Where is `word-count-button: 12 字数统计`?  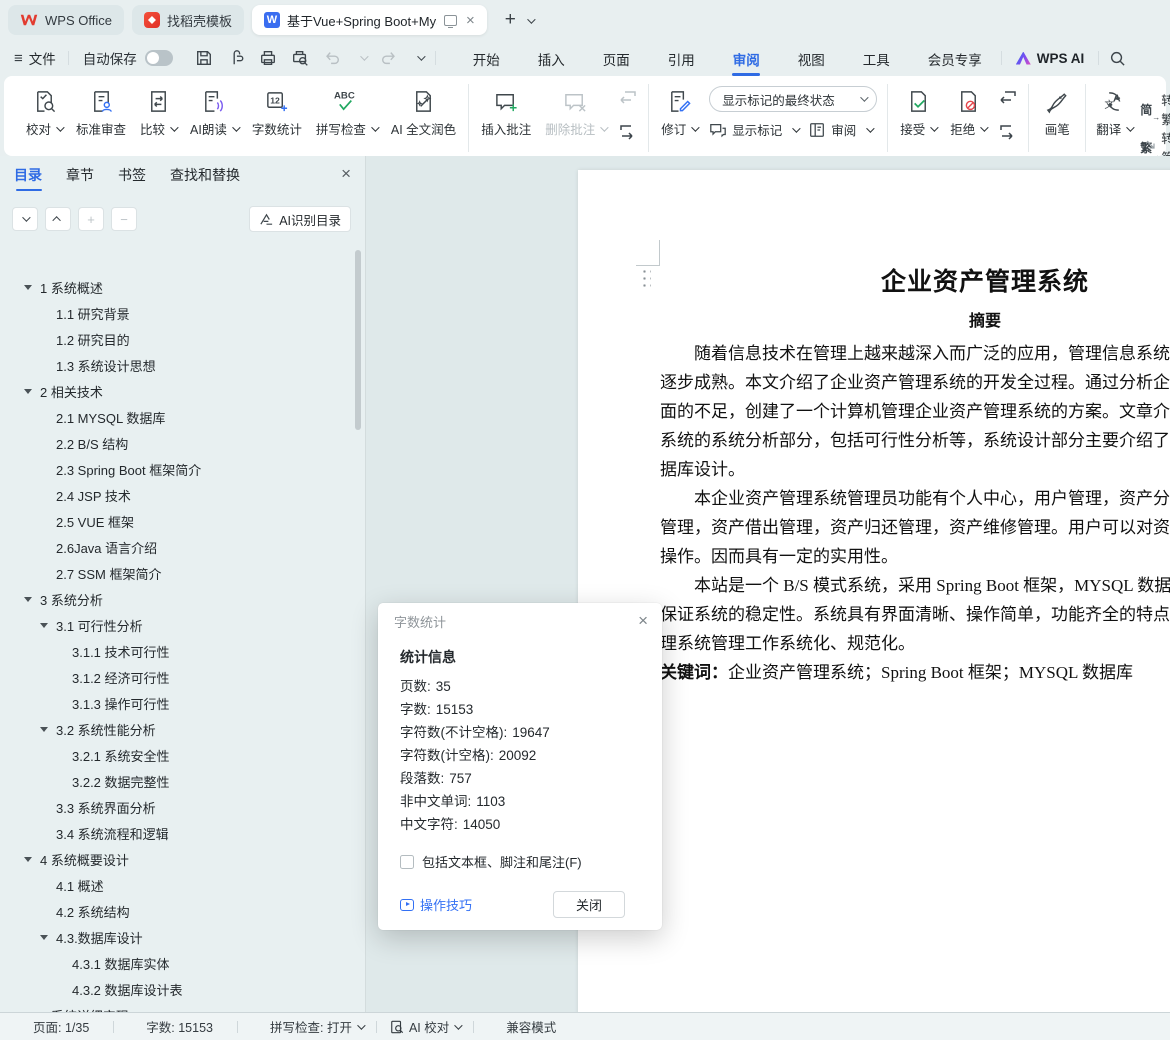 word-count-button: 12 字数统计 is located at coordinates (277, 112).